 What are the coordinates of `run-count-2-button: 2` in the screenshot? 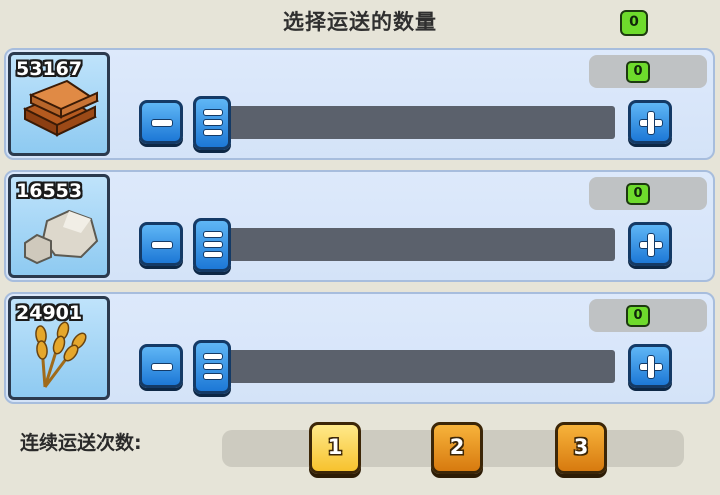 It's located at (457, 448).